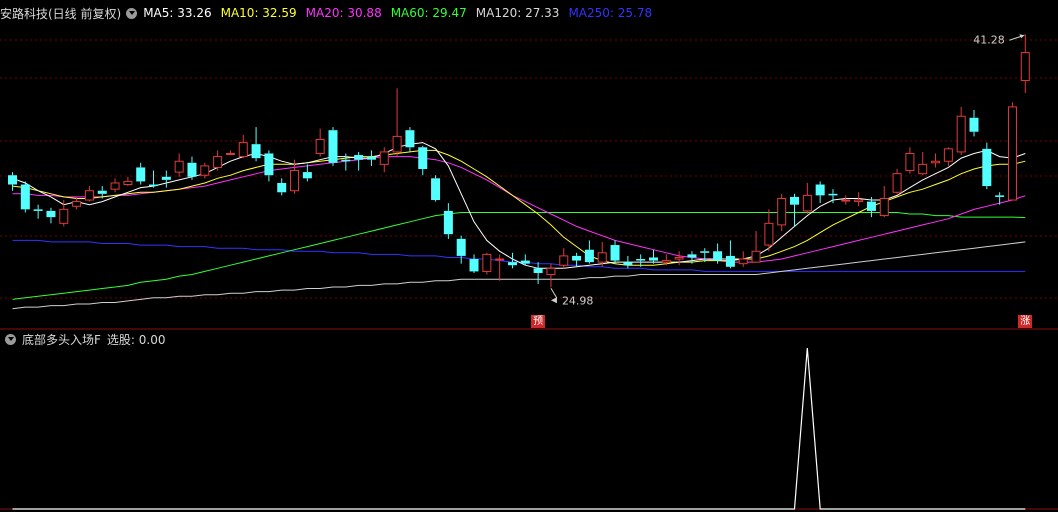 Image resolution: width=1058 pixels, height=512 pixels. Describe the element at coordinates (82, 339) in the screenshot. I see `indicator-header: 底部多头入场F 选股: 0.00` at that location.